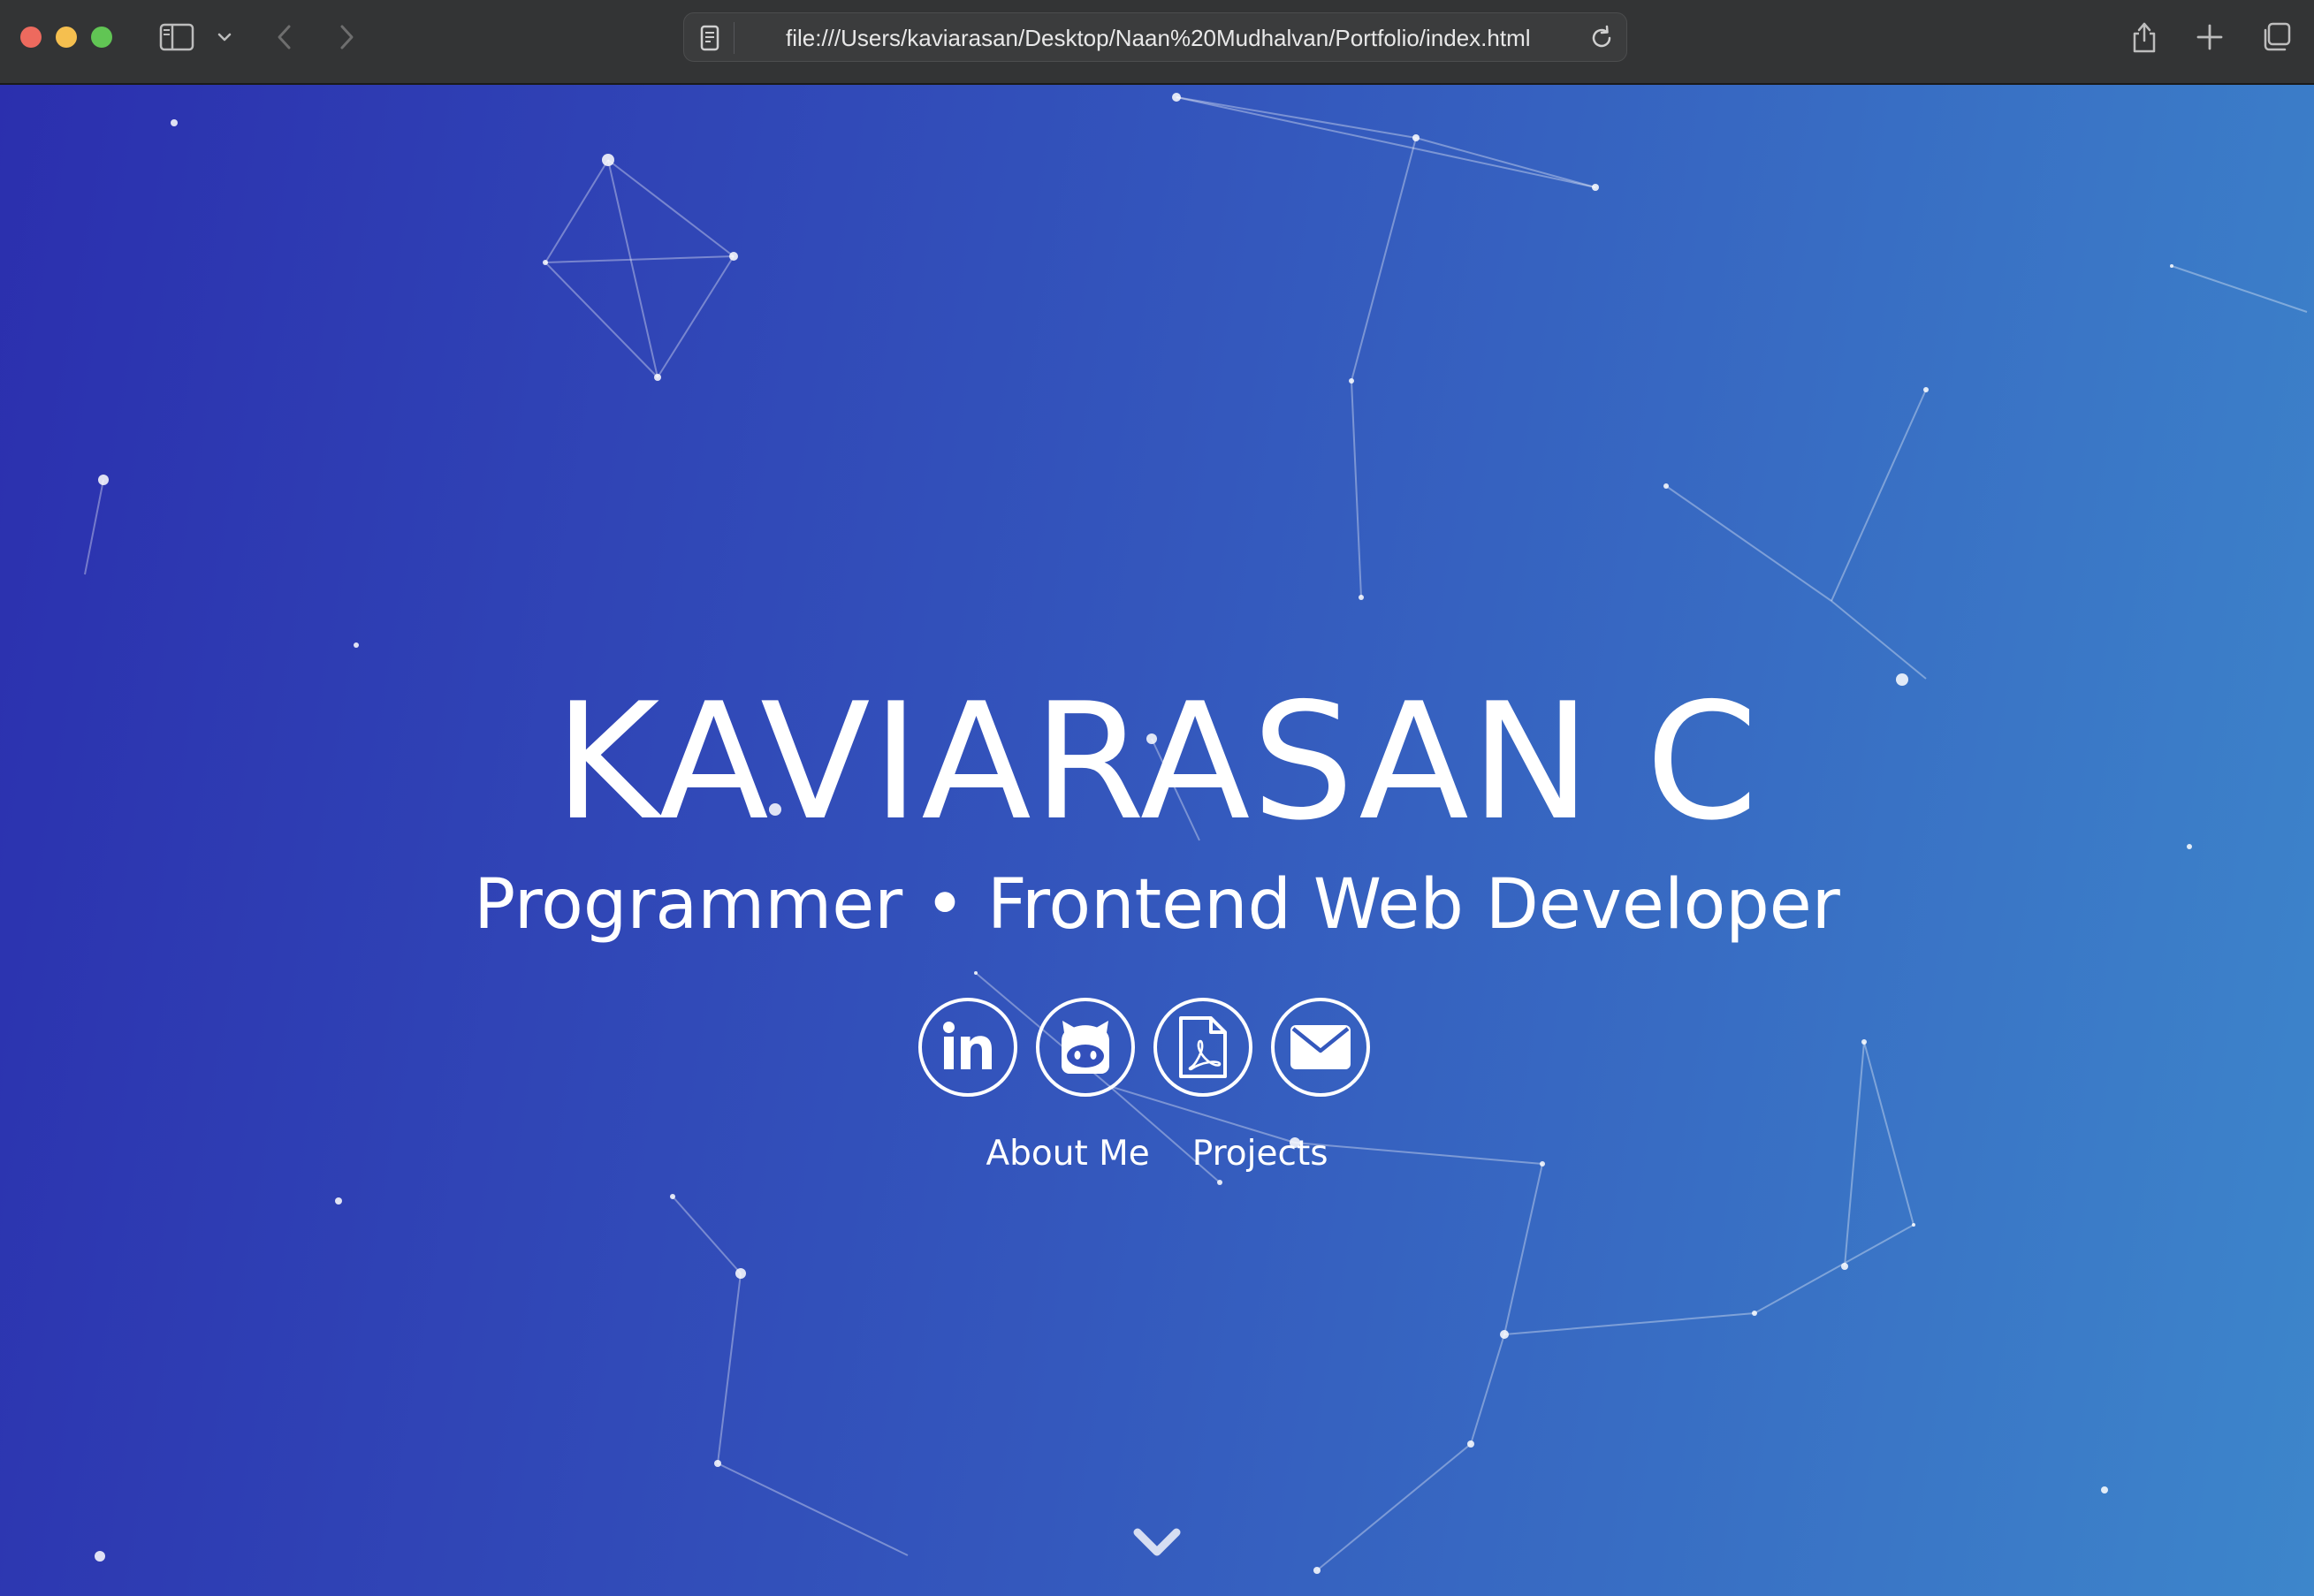  I want to click on email-button, so click(1320, 1047).